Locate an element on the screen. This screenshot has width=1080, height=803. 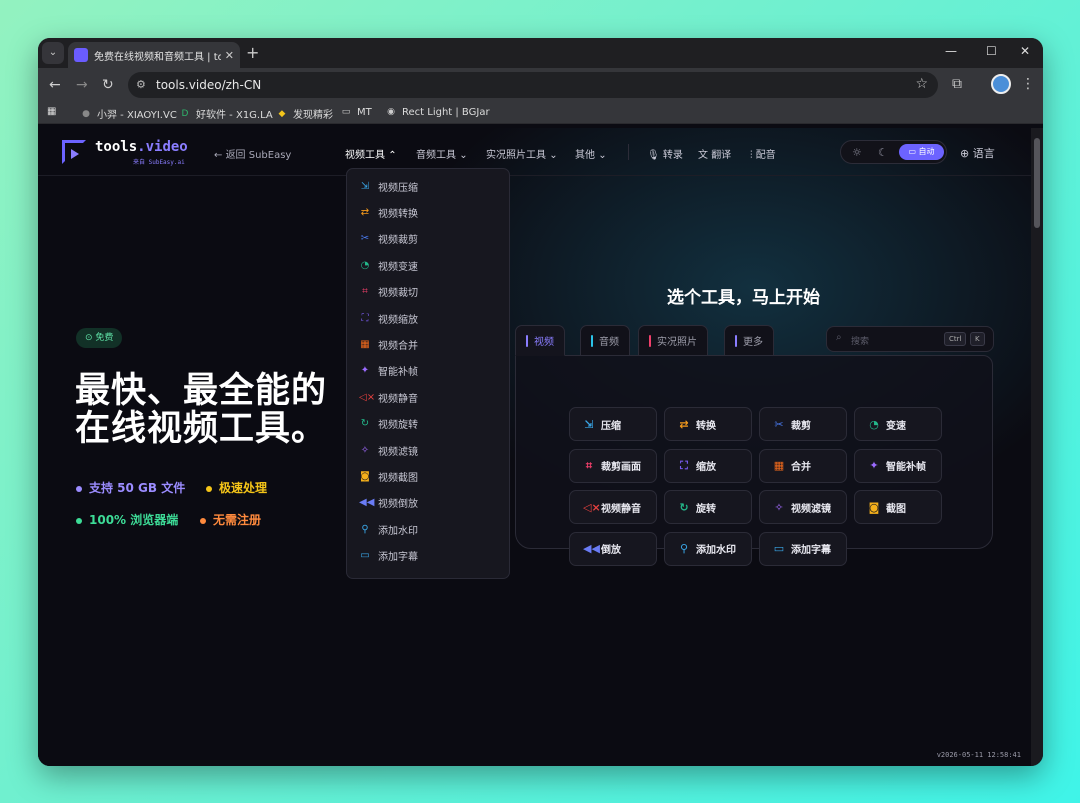
tool-button: ◁× 视频静音 is located at coordinates (613, 507).